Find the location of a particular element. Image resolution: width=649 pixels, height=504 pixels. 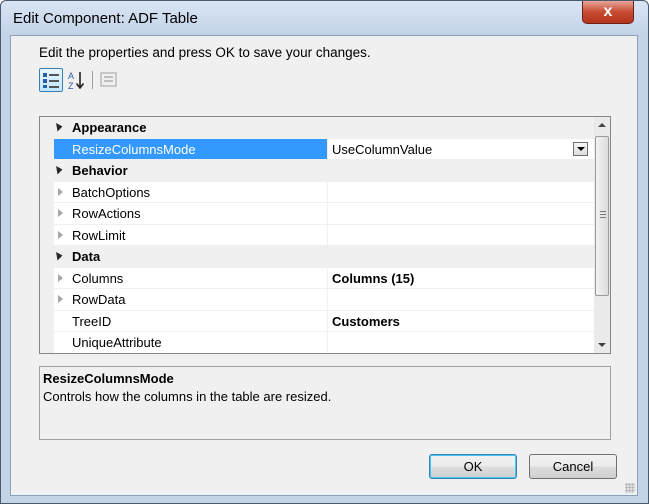

property-value: UseColumnValue is located at coordinates (382, 149).